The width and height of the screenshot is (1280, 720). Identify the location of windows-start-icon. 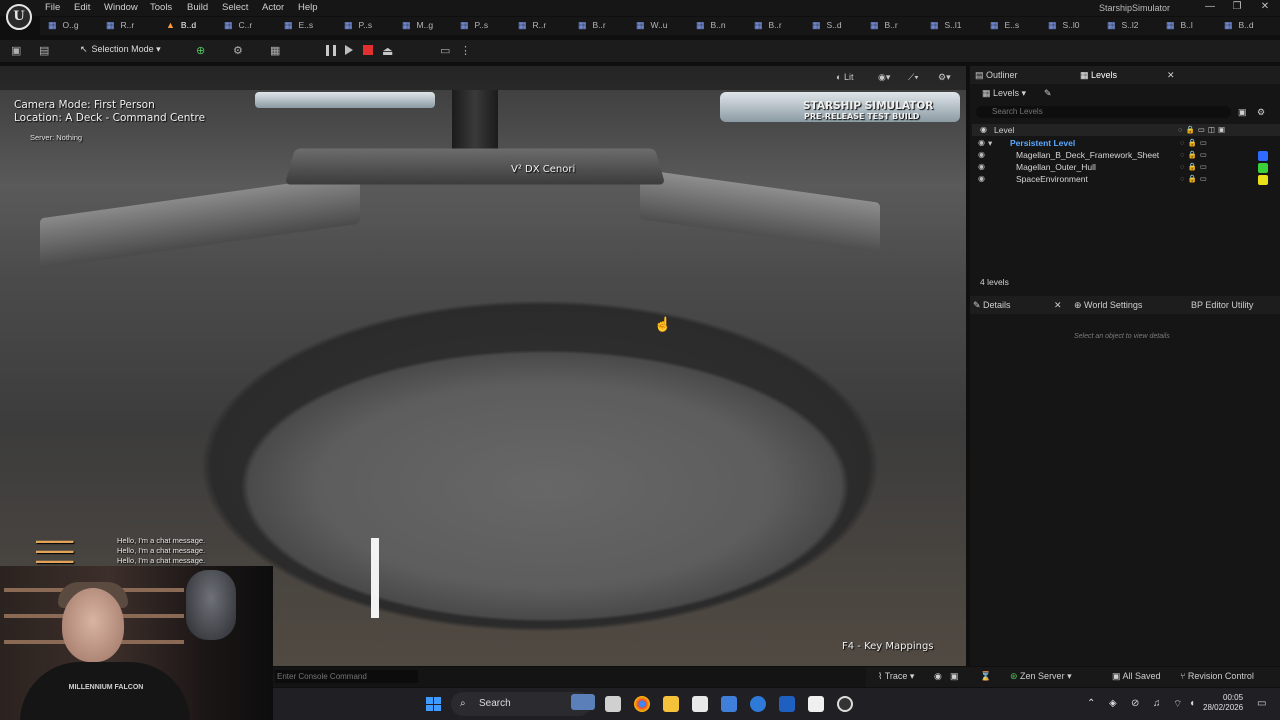
(433, 704).